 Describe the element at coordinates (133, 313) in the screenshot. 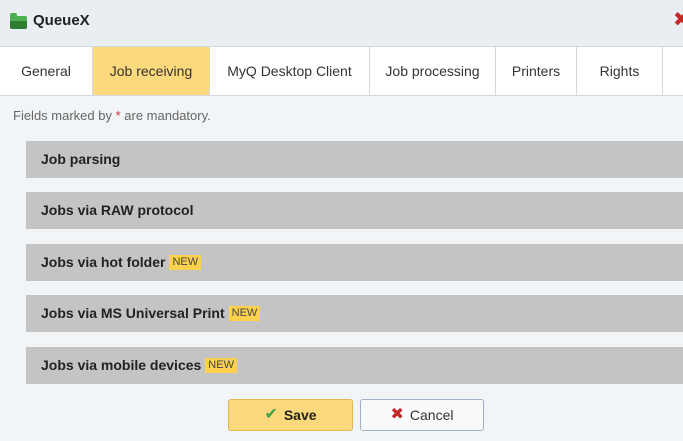

I see `section-label: Jobs via MS Universal Print` at that location.